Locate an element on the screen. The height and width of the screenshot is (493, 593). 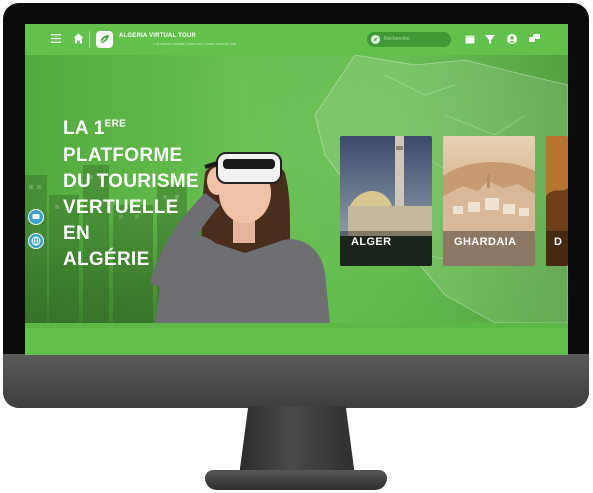
home-icon is located at coordinates (78, 40).